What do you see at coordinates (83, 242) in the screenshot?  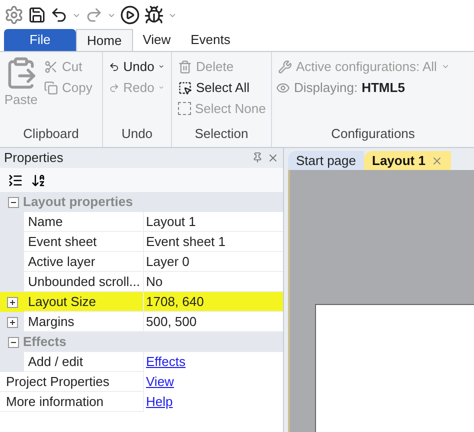 I see `property-name: Event sheet` at bounding box center [83, 242].